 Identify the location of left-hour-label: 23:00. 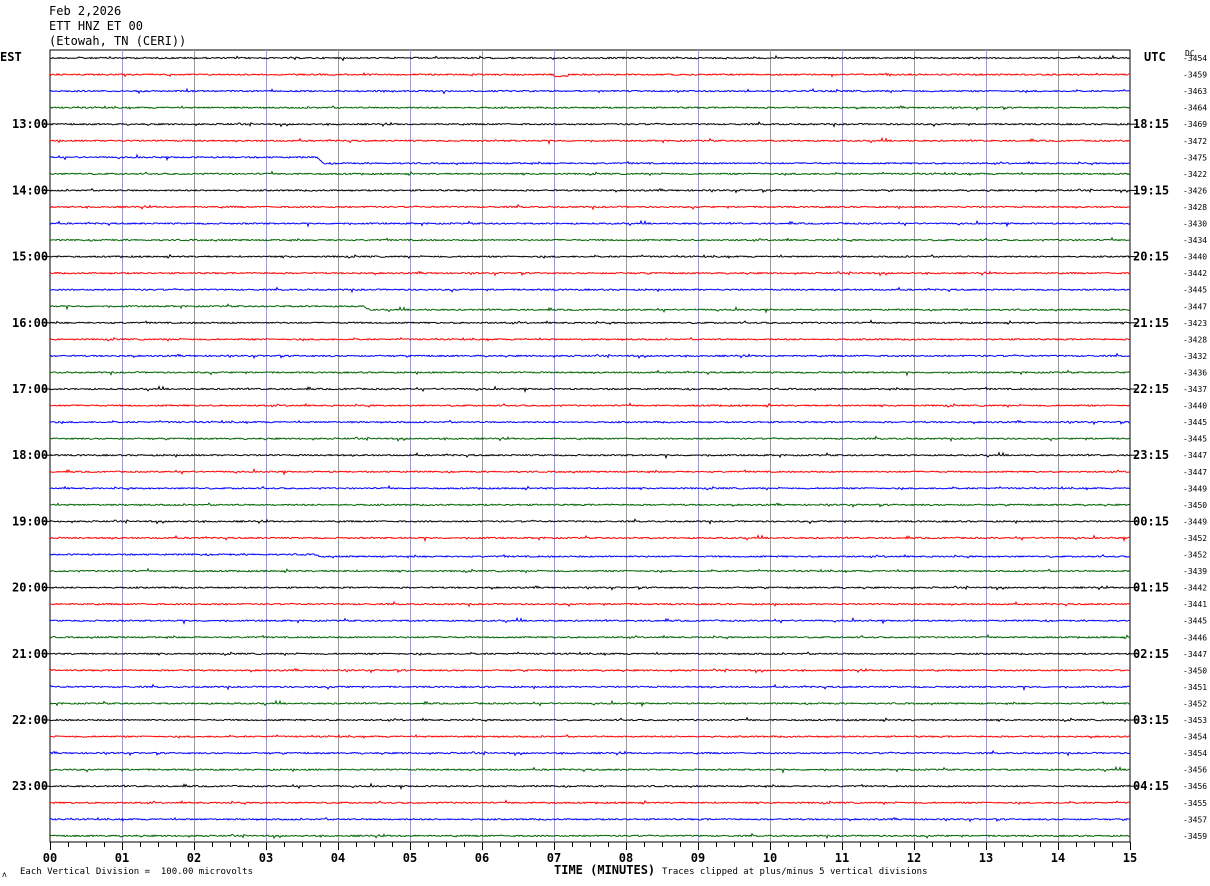
(30, 786).